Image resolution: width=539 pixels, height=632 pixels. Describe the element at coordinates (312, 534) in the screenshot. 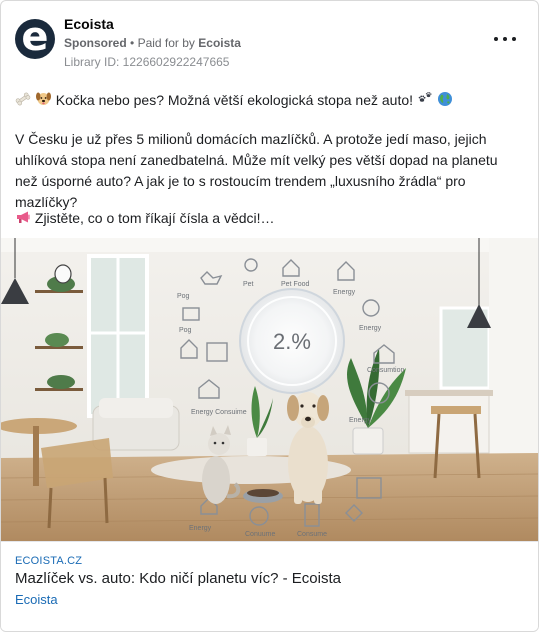

I see `image-label: Consume` at that location.